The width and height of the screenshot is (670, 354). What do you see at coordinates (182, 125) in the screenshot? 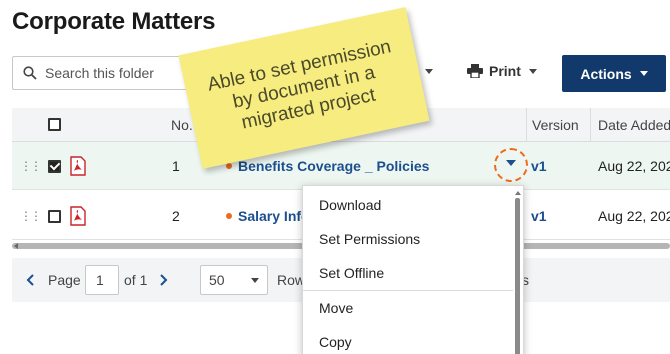
I see `column-header-no: No.` at bounding box center [182, 125].